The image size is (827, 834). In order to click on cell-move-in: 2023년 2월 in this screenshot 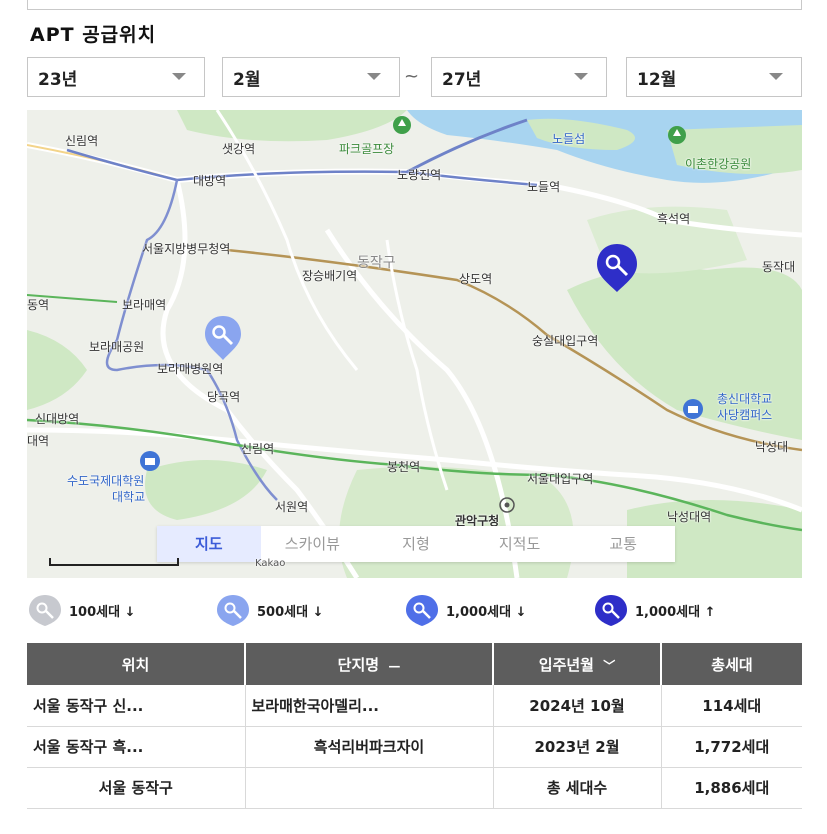, I will do `click(577, 747)`.